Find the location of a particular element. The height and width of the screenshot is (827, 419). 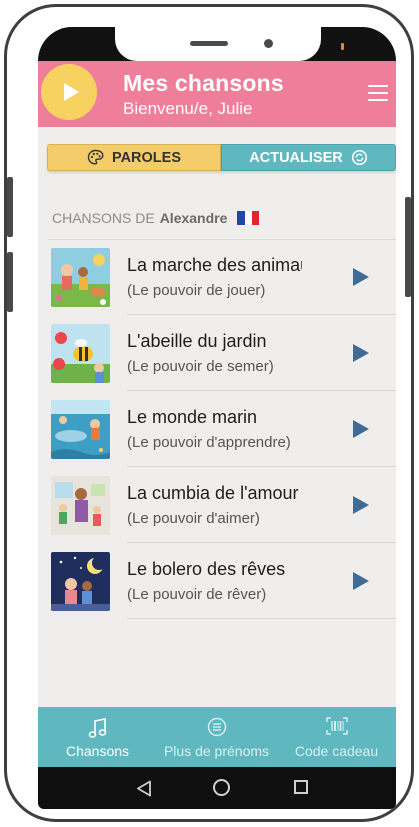

status-bar is located at coordinates (217, 44).